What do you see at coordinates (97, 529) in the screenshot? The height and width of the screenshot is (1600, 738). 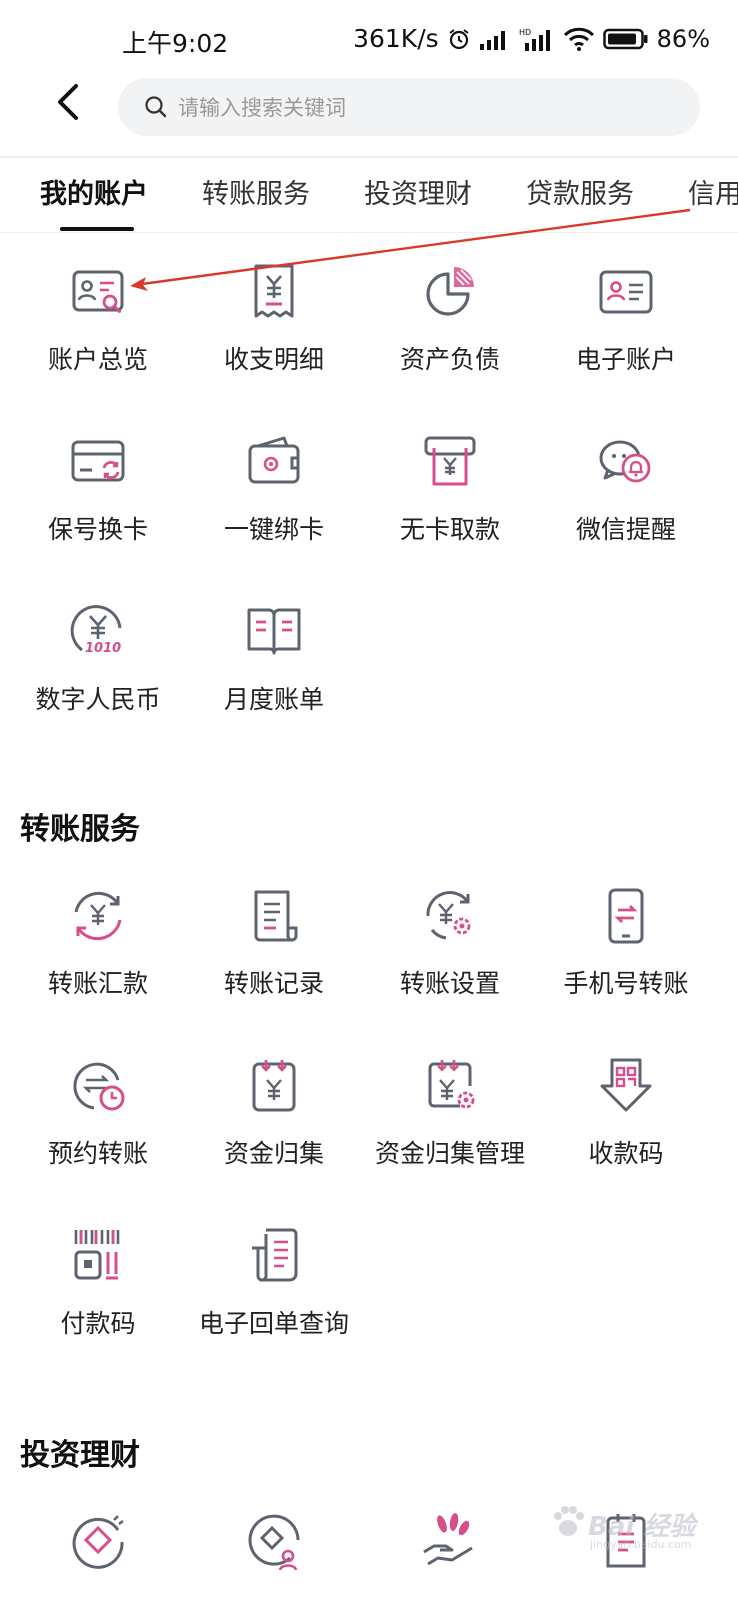 I see `grid-item-label: 保号换卡` at bounding box center [97, 529].